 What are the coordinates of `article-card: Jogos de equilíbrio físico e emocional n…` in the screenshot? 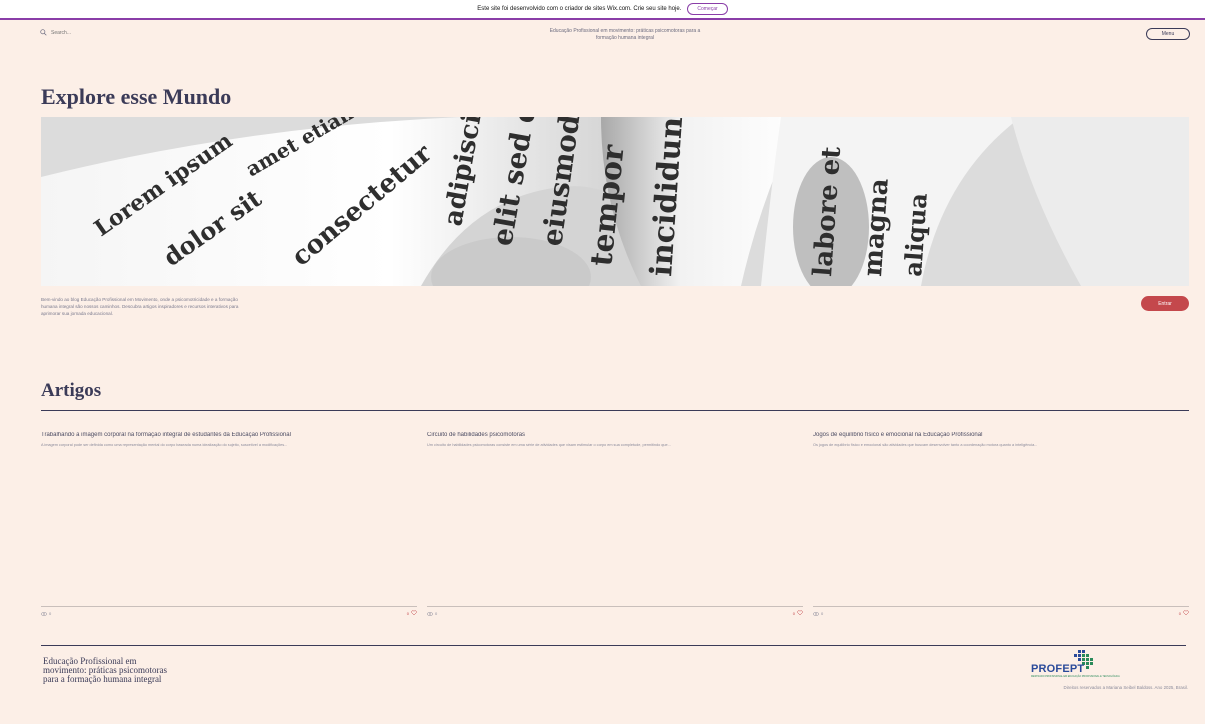 It's located at (1001, 527).